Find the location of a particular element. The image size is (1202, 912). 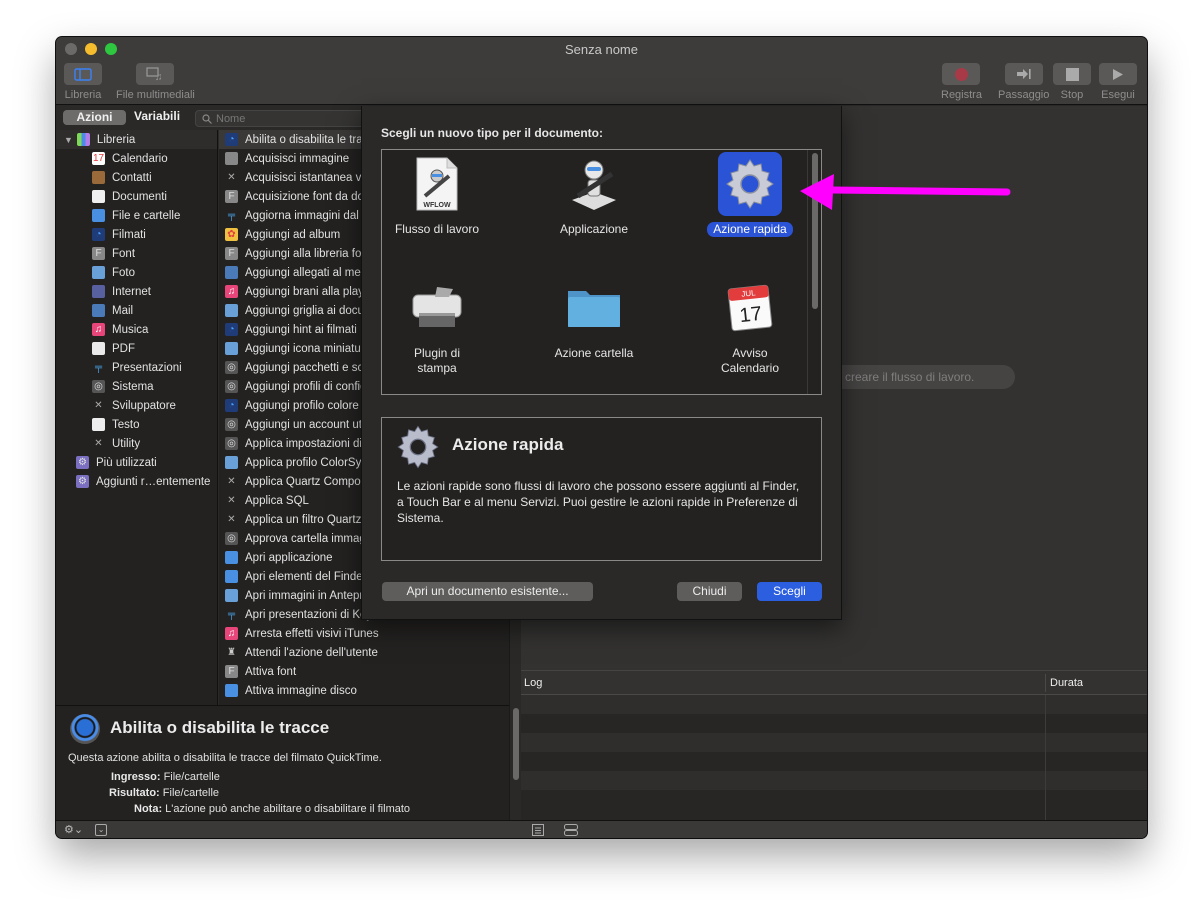

type-calendar-alarm: JUL 17 Avviso Calendario is located at coordinates (750, 326).